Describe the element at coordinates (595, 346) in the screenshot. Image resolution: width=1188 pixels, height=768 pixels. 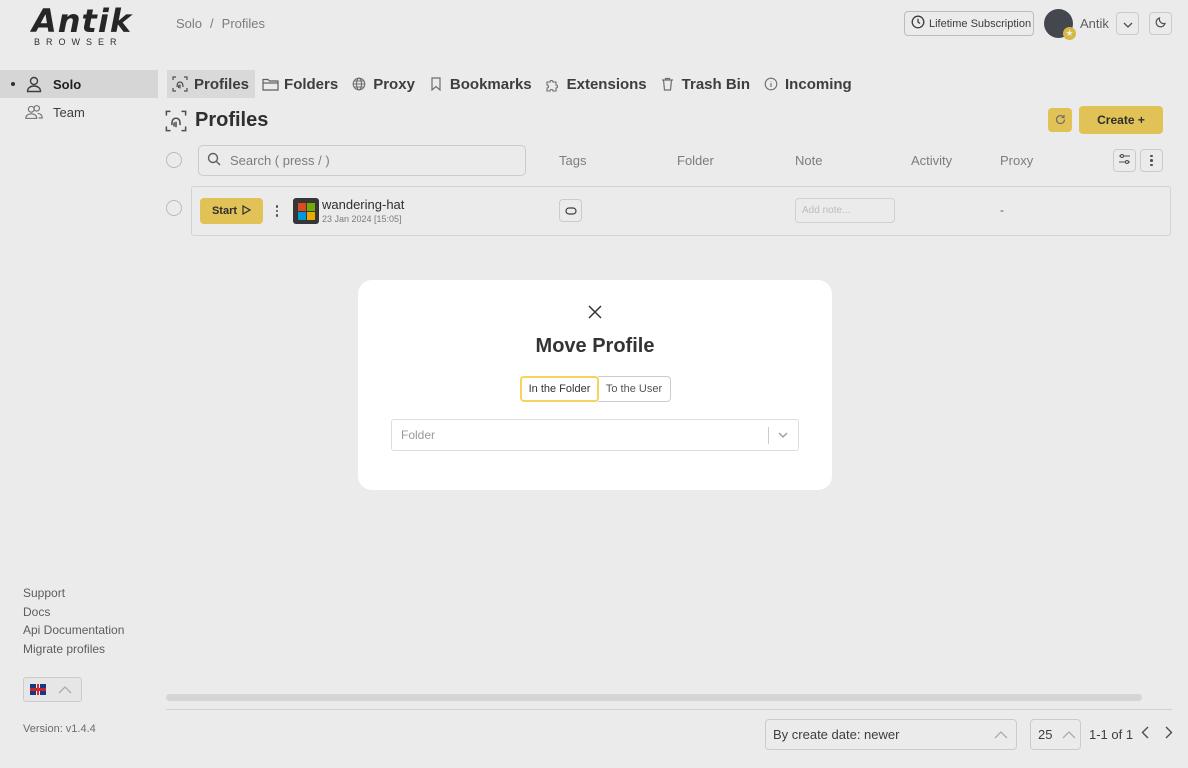
I see `modal-title: Move Profile` at that location.